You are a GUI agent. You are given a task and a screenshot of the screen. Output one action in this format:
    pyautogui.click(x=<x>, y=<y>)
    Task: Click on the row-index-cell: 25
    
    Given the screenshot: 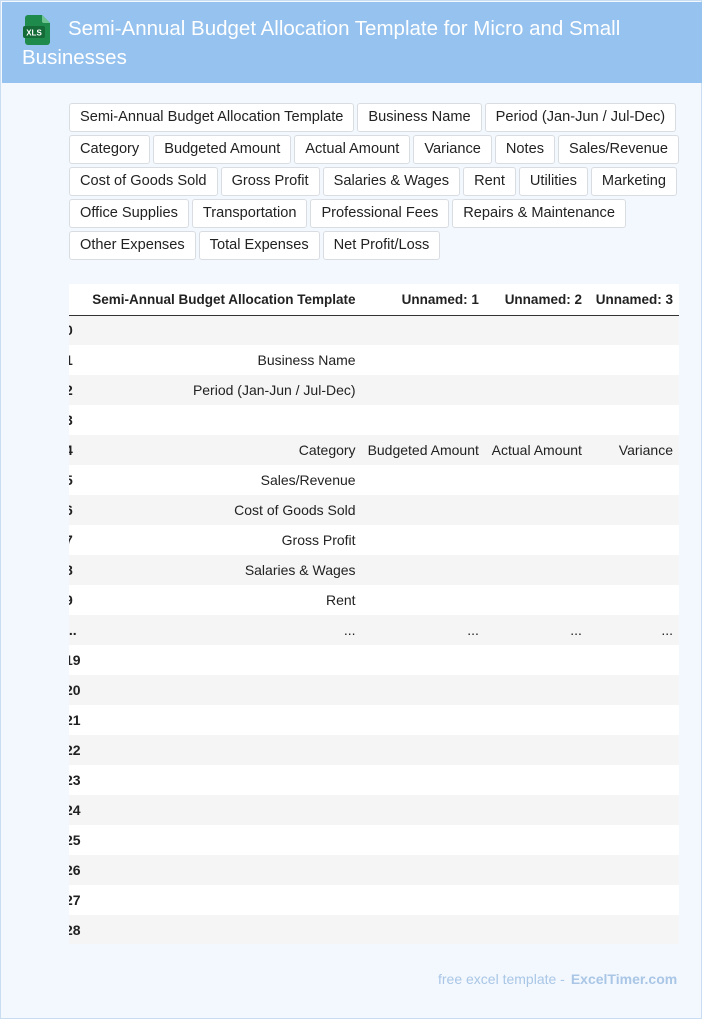 What is the action you would take?
    pyautogui.click(x=75, y=840)
    